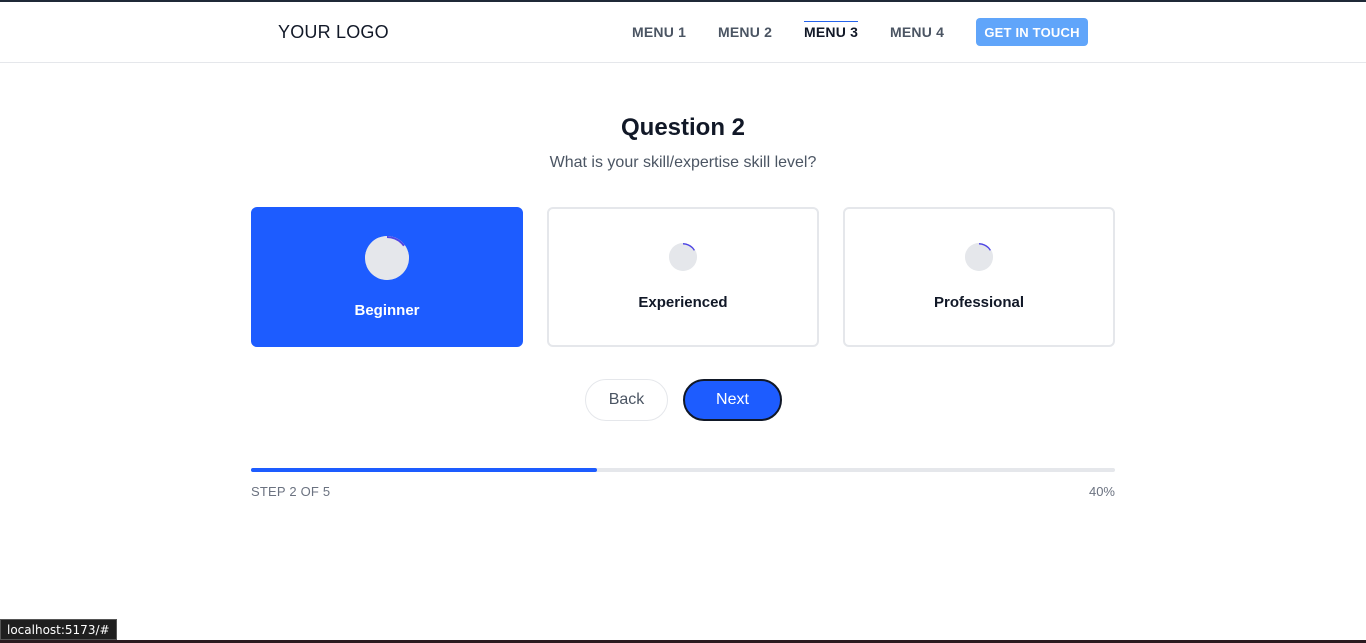 The width and height of the screenshot is (1366, 643). I want to click on option-card-beginner: Beginner, so click(387, 277).